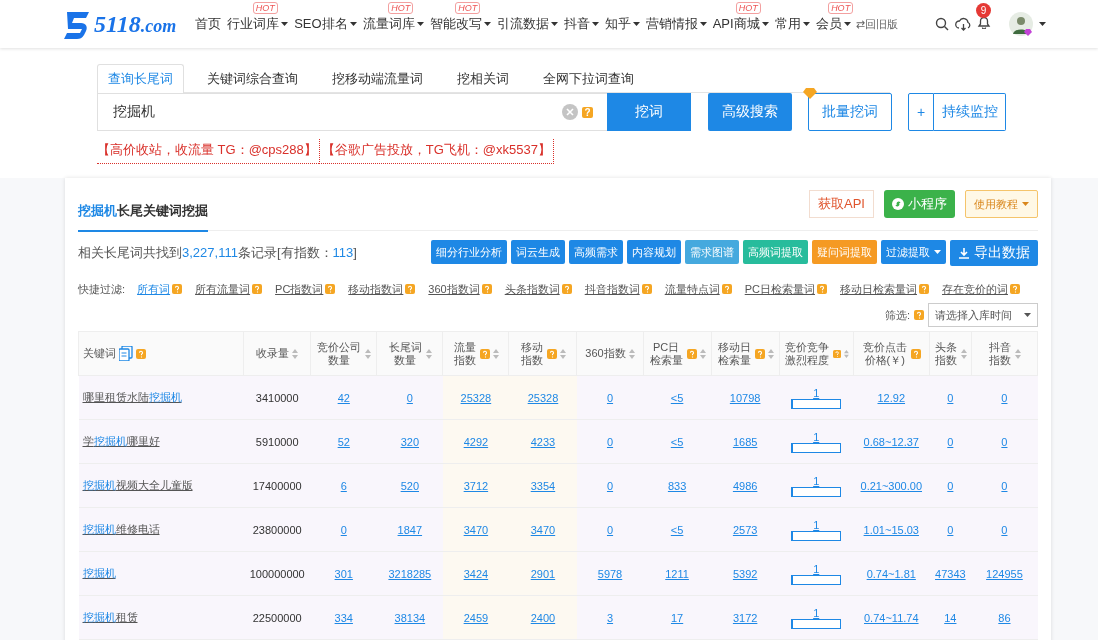  Describe the element at coordinates (994, 253) in the screenshot. I see `tool-button: 导出数据` at that location.